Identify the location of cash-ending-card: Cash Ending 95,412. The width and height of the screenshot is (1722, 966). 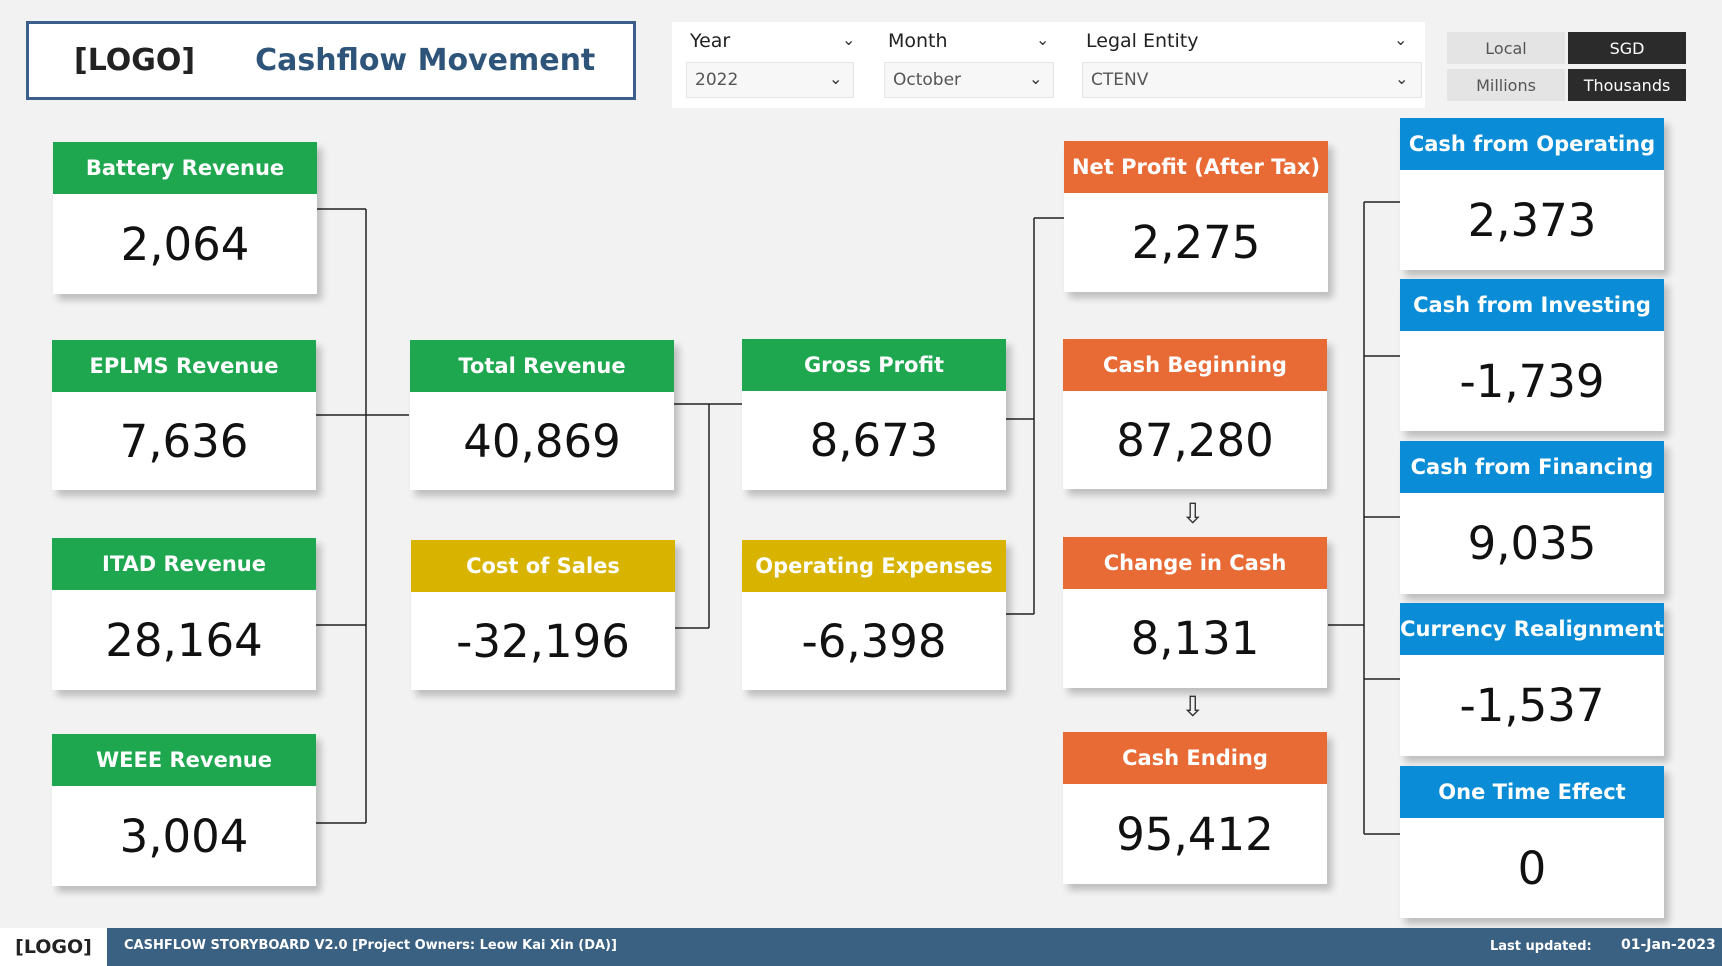
(1195, 808).